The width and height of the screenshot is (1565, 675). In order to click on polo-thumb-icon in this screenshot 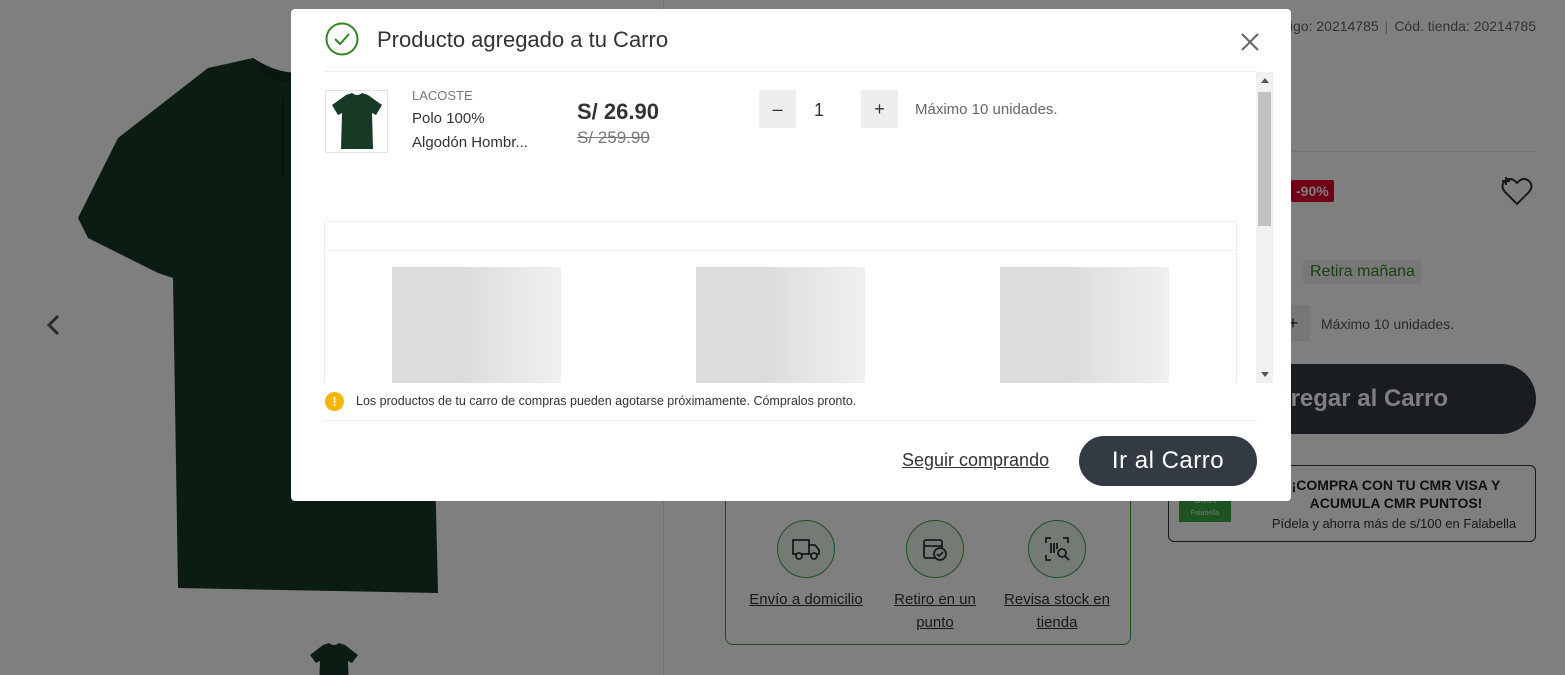, I will do `click(356, 120)`.